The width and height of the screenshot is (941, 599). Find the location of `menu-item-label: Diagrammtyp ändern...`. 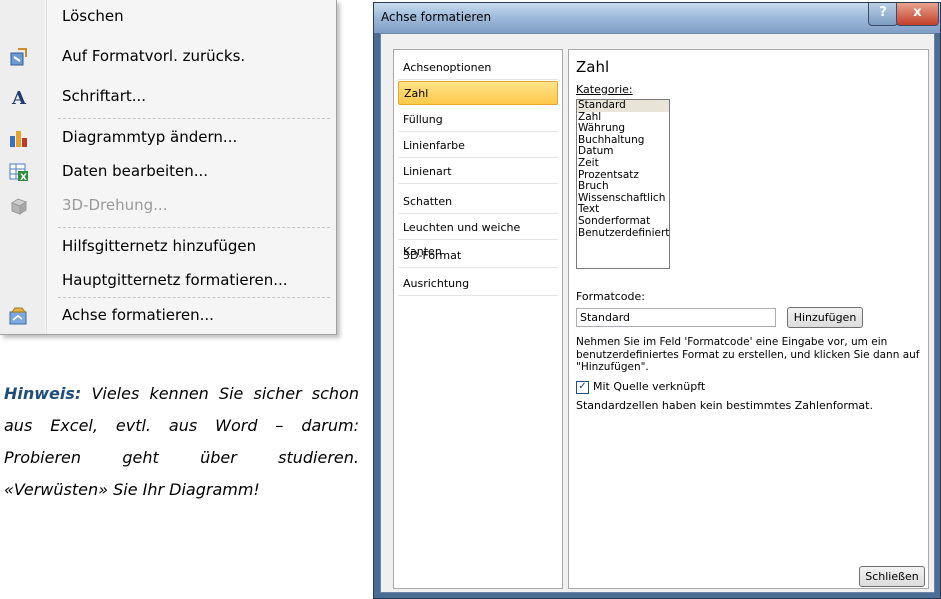

menu-item-label: Diagrammtyp ändern... is located at coordinates (150, 137).